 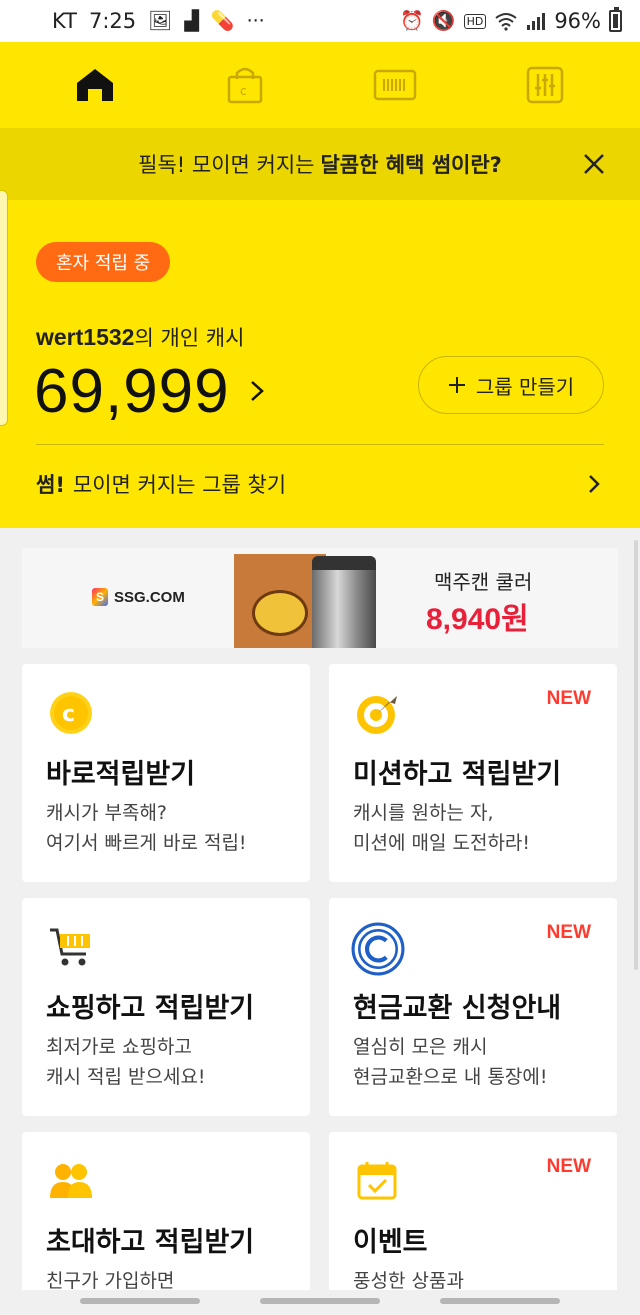 I want to click on coin-c-icon: c, so click(x=71, y=713).